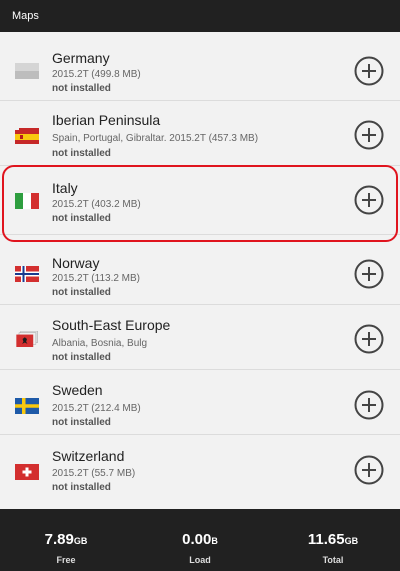 The width and height of the screenshot is (400, 571). I want to click on albania-flag-icon, so click(27, 339).